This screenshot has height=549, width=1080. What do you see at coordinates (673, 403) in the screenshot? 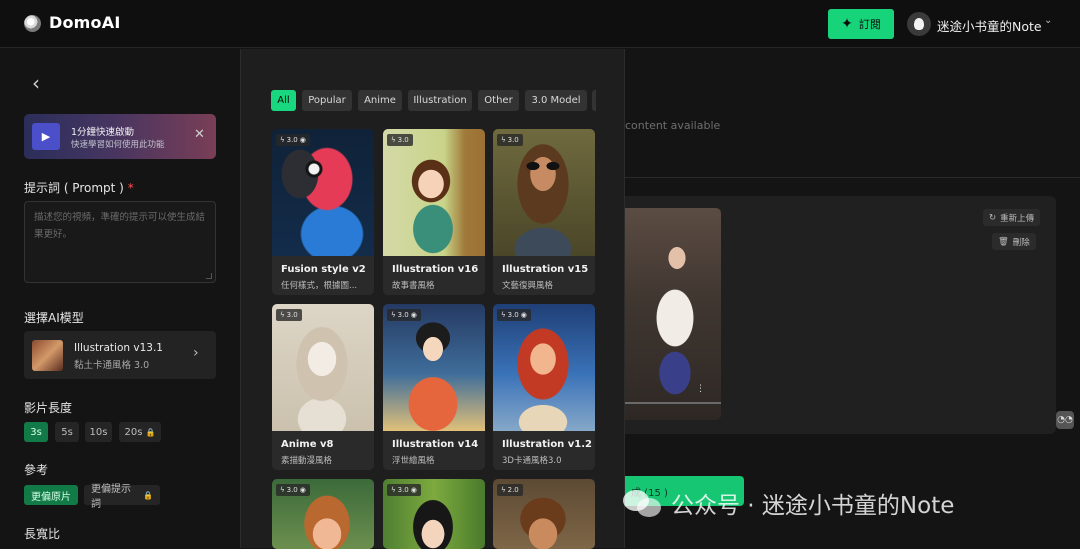
I see `video-progress-bar` at bounding box center [673, 403].